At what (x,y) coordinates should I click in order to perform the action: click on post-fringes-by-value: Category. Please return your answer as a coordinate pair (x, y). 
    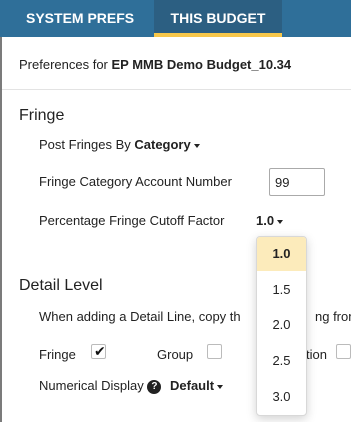
    Looking at the image, I should click on (162, 144).